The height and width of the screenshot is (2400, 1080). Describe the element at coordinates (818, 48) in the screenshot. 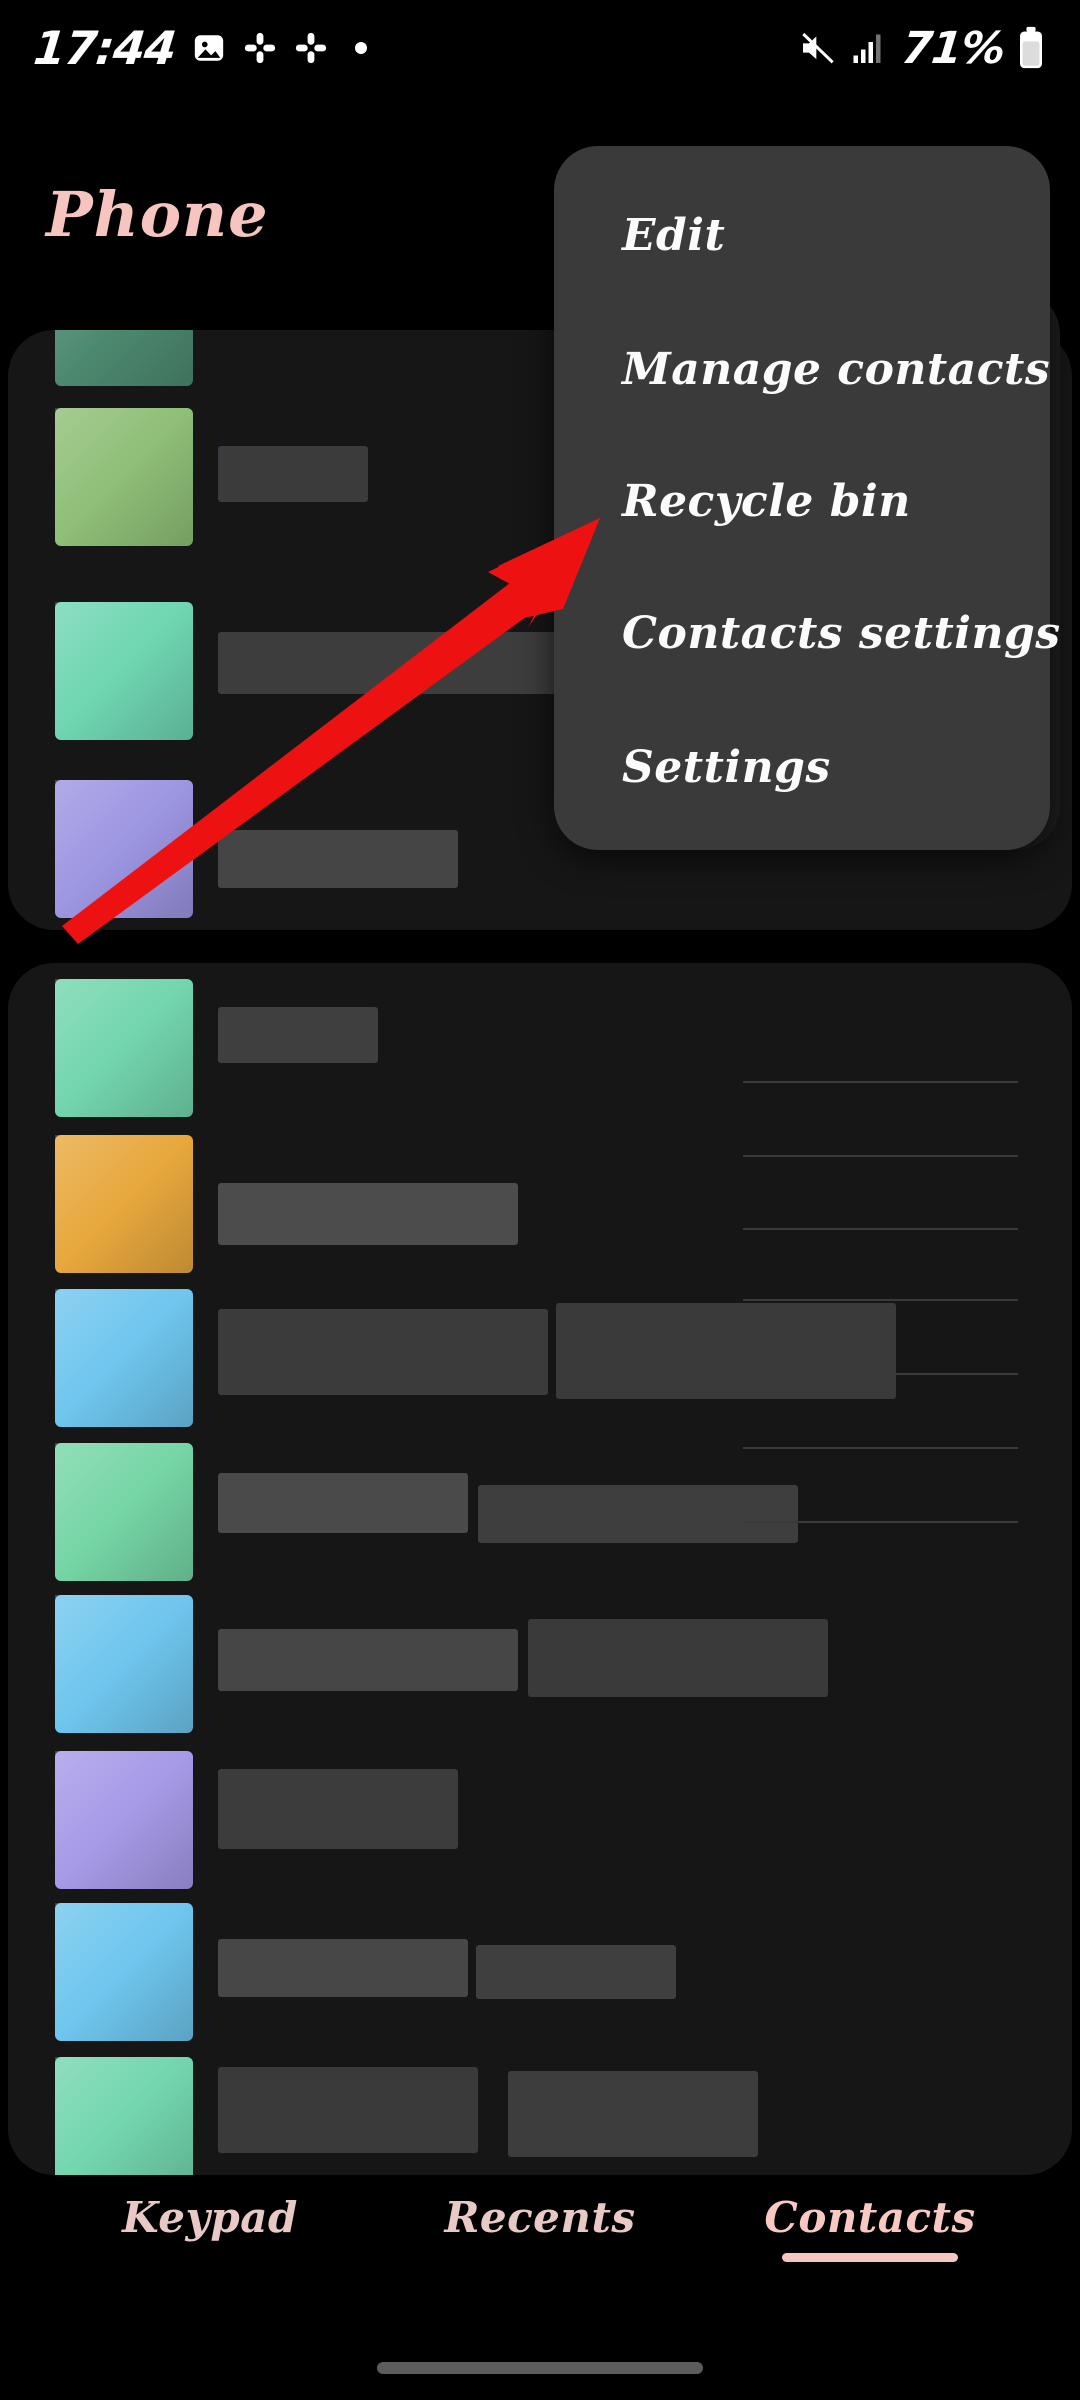

I see `mute-icon` at that location.